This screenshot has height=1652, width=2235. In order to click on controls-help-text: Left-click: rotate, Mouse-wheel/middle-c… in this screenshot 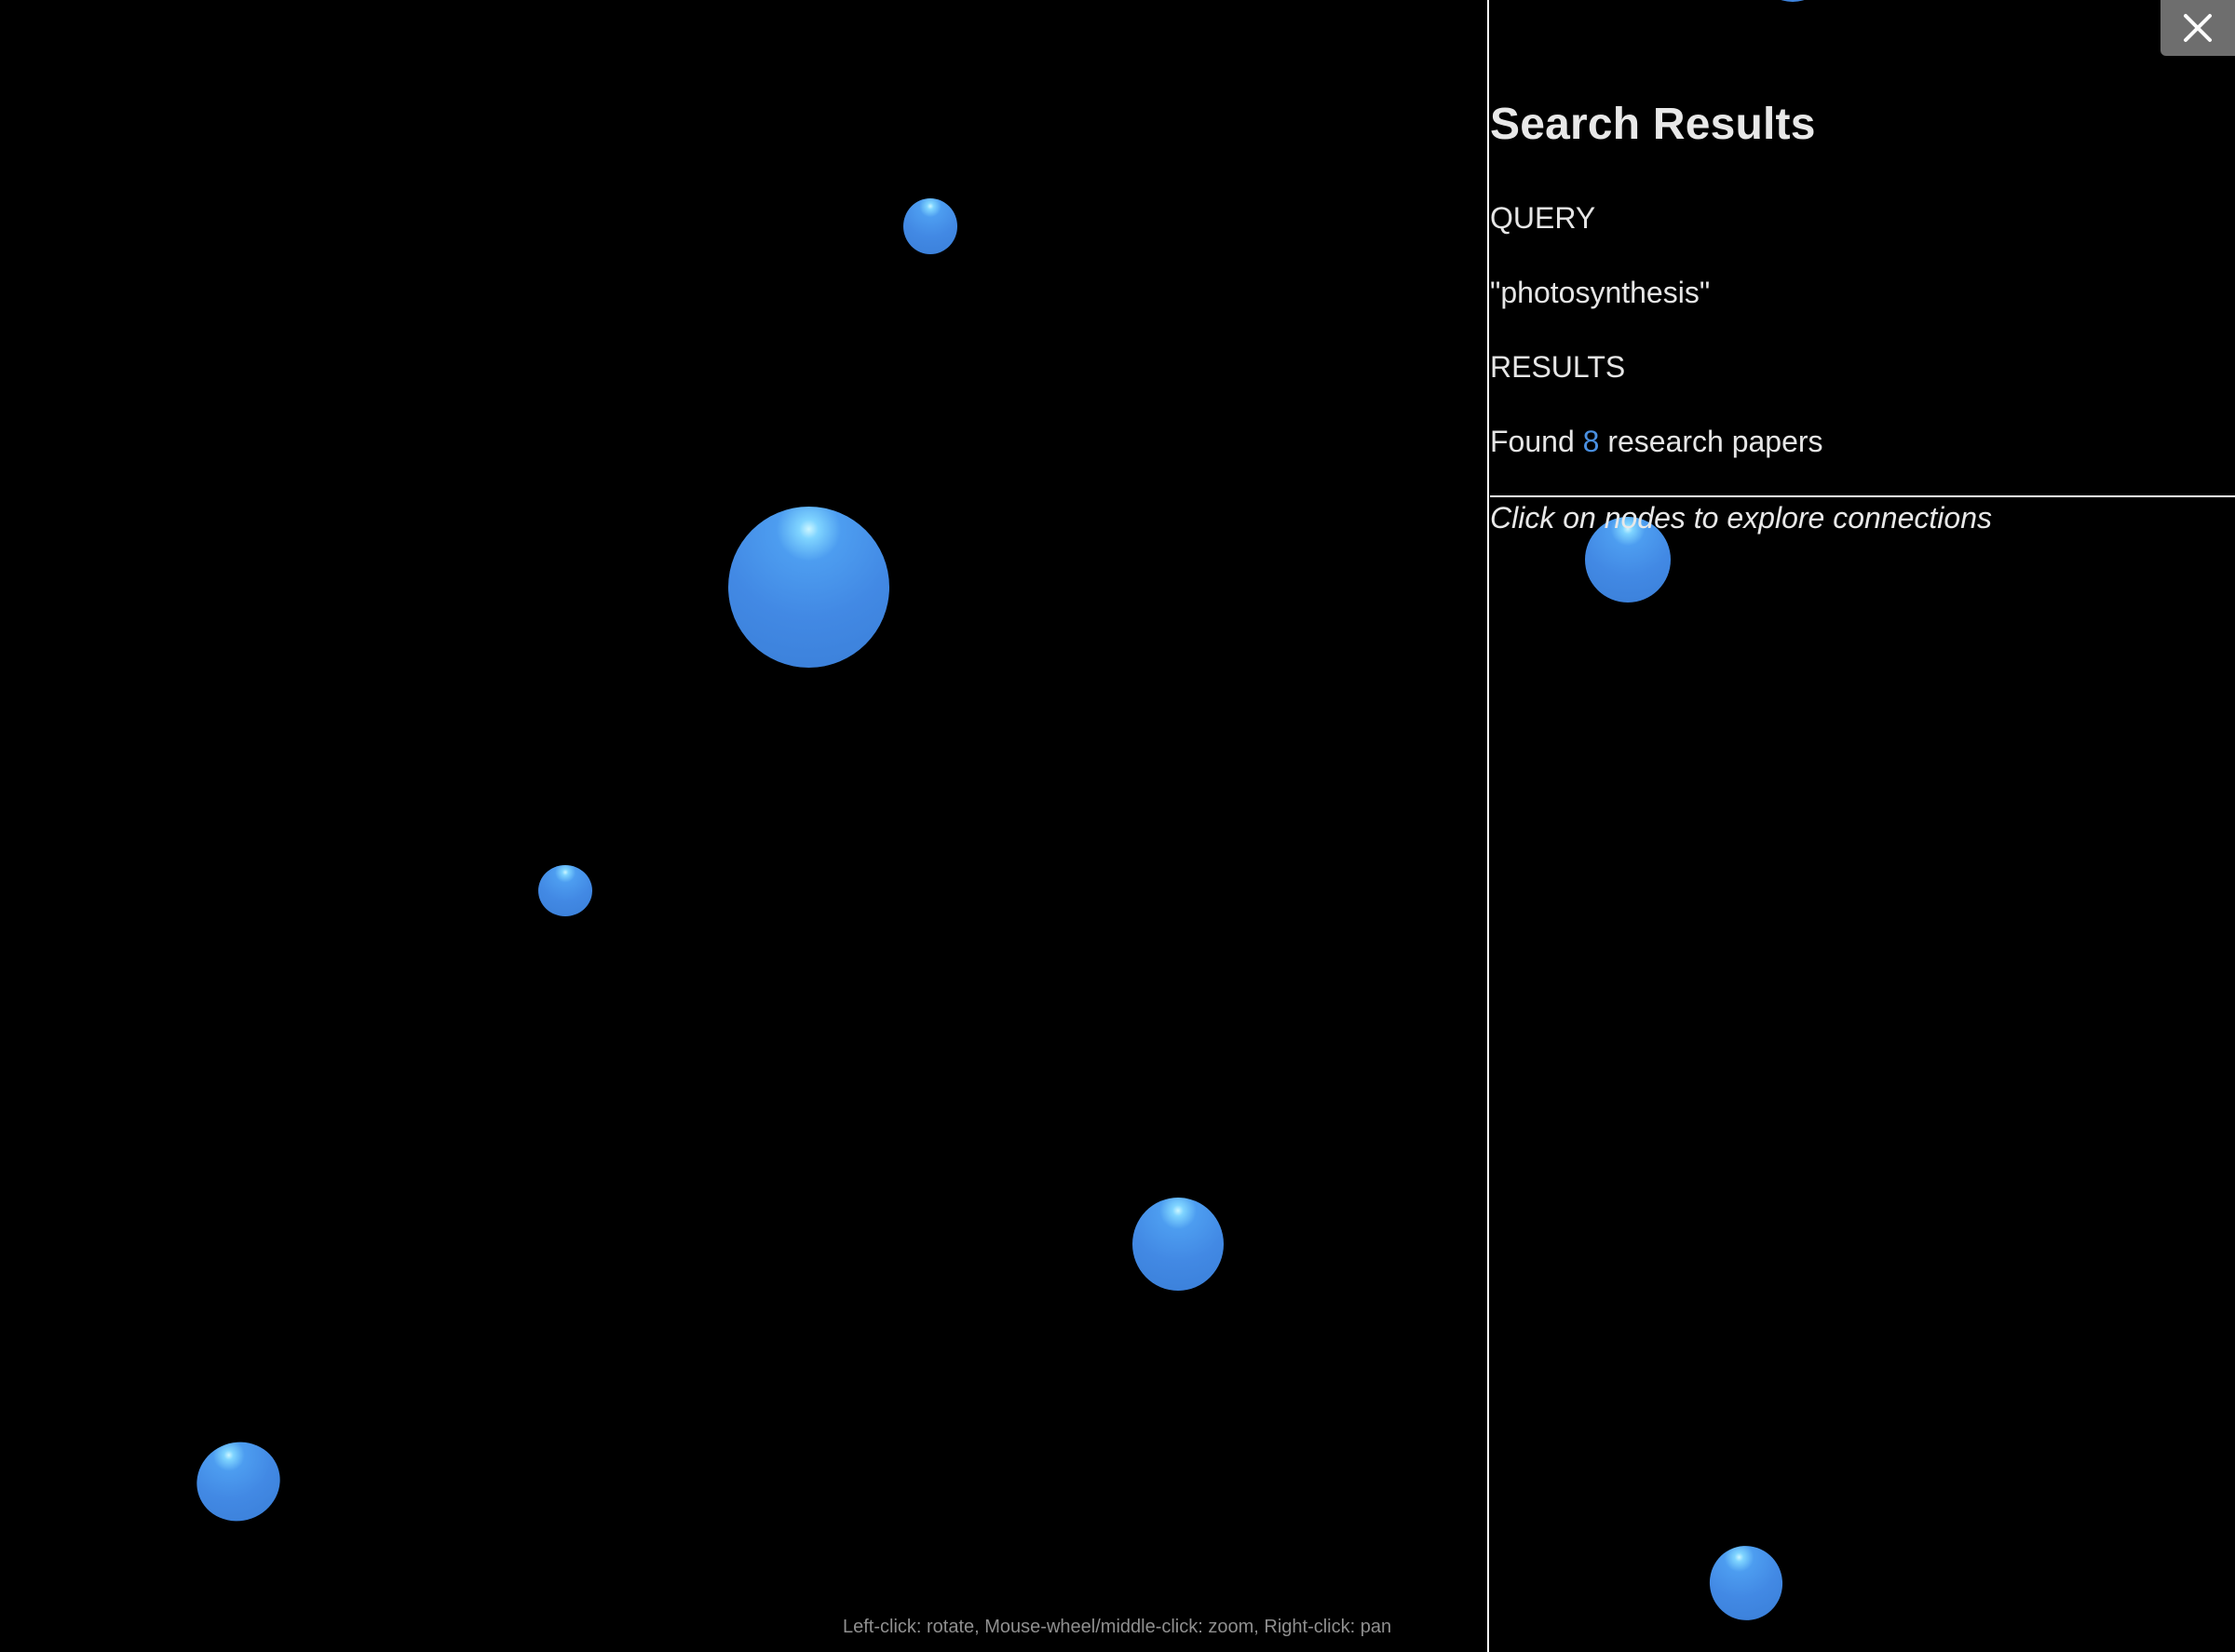, I will do `click(1117, 1627)`.